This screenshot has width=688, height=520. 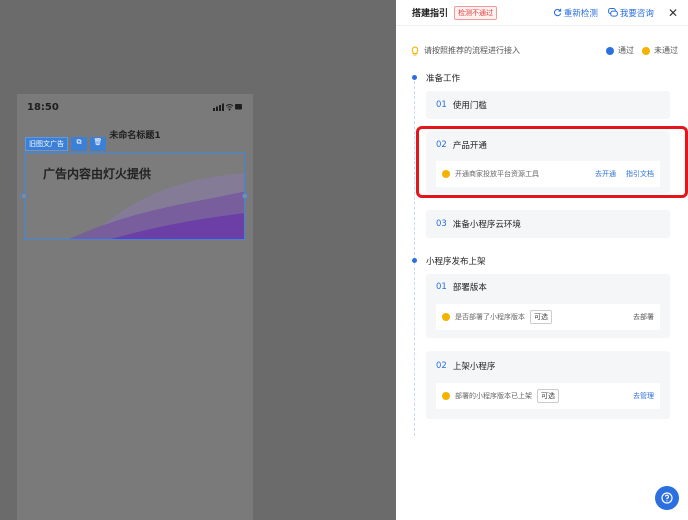 I want to click on sub-task-row: 是否部署了小程序版本 可选 去部署, so click(x=548, y=317).